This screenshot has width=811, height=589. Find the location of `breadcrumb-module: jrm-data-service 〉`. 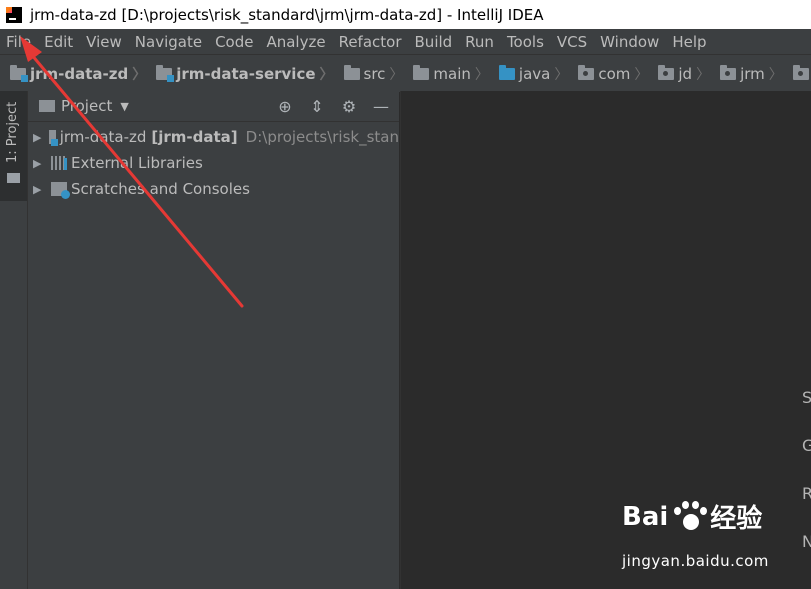

breadcrumb-module: jrm-data-service 〉 is located at coordinates (240, 74).